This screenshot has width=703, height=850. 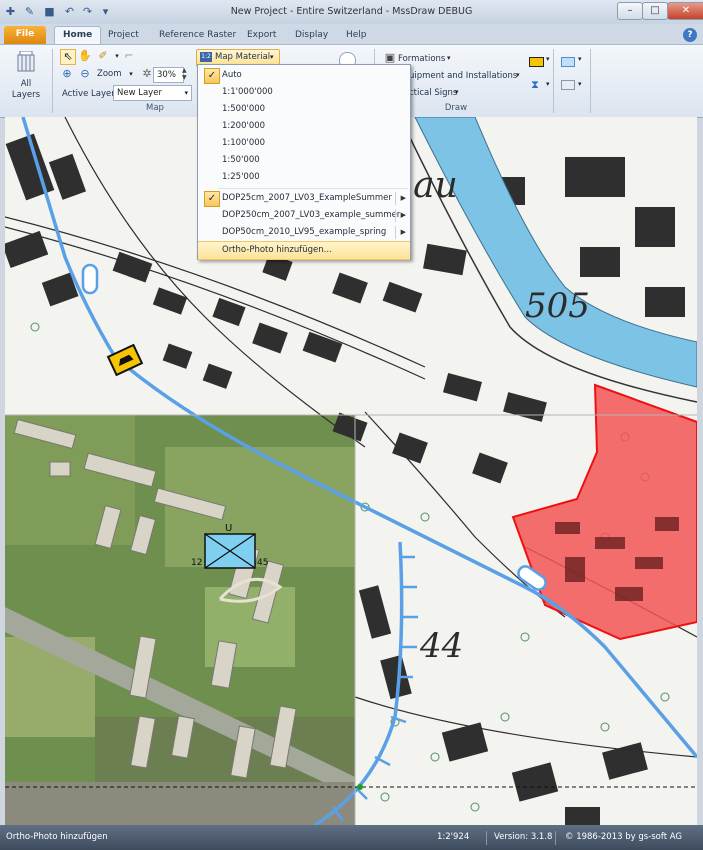 What do you see at coordinates (261, 35) in the screenshot?
I see `tab-export: Export` at bounding box center [261, 35].